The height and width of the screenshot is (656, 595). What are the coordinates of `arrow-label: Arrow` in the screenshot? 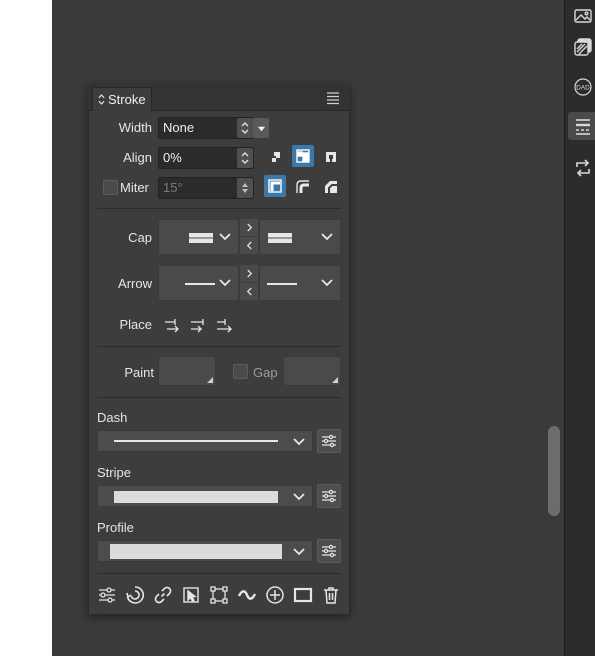 It's located at (135, 283).